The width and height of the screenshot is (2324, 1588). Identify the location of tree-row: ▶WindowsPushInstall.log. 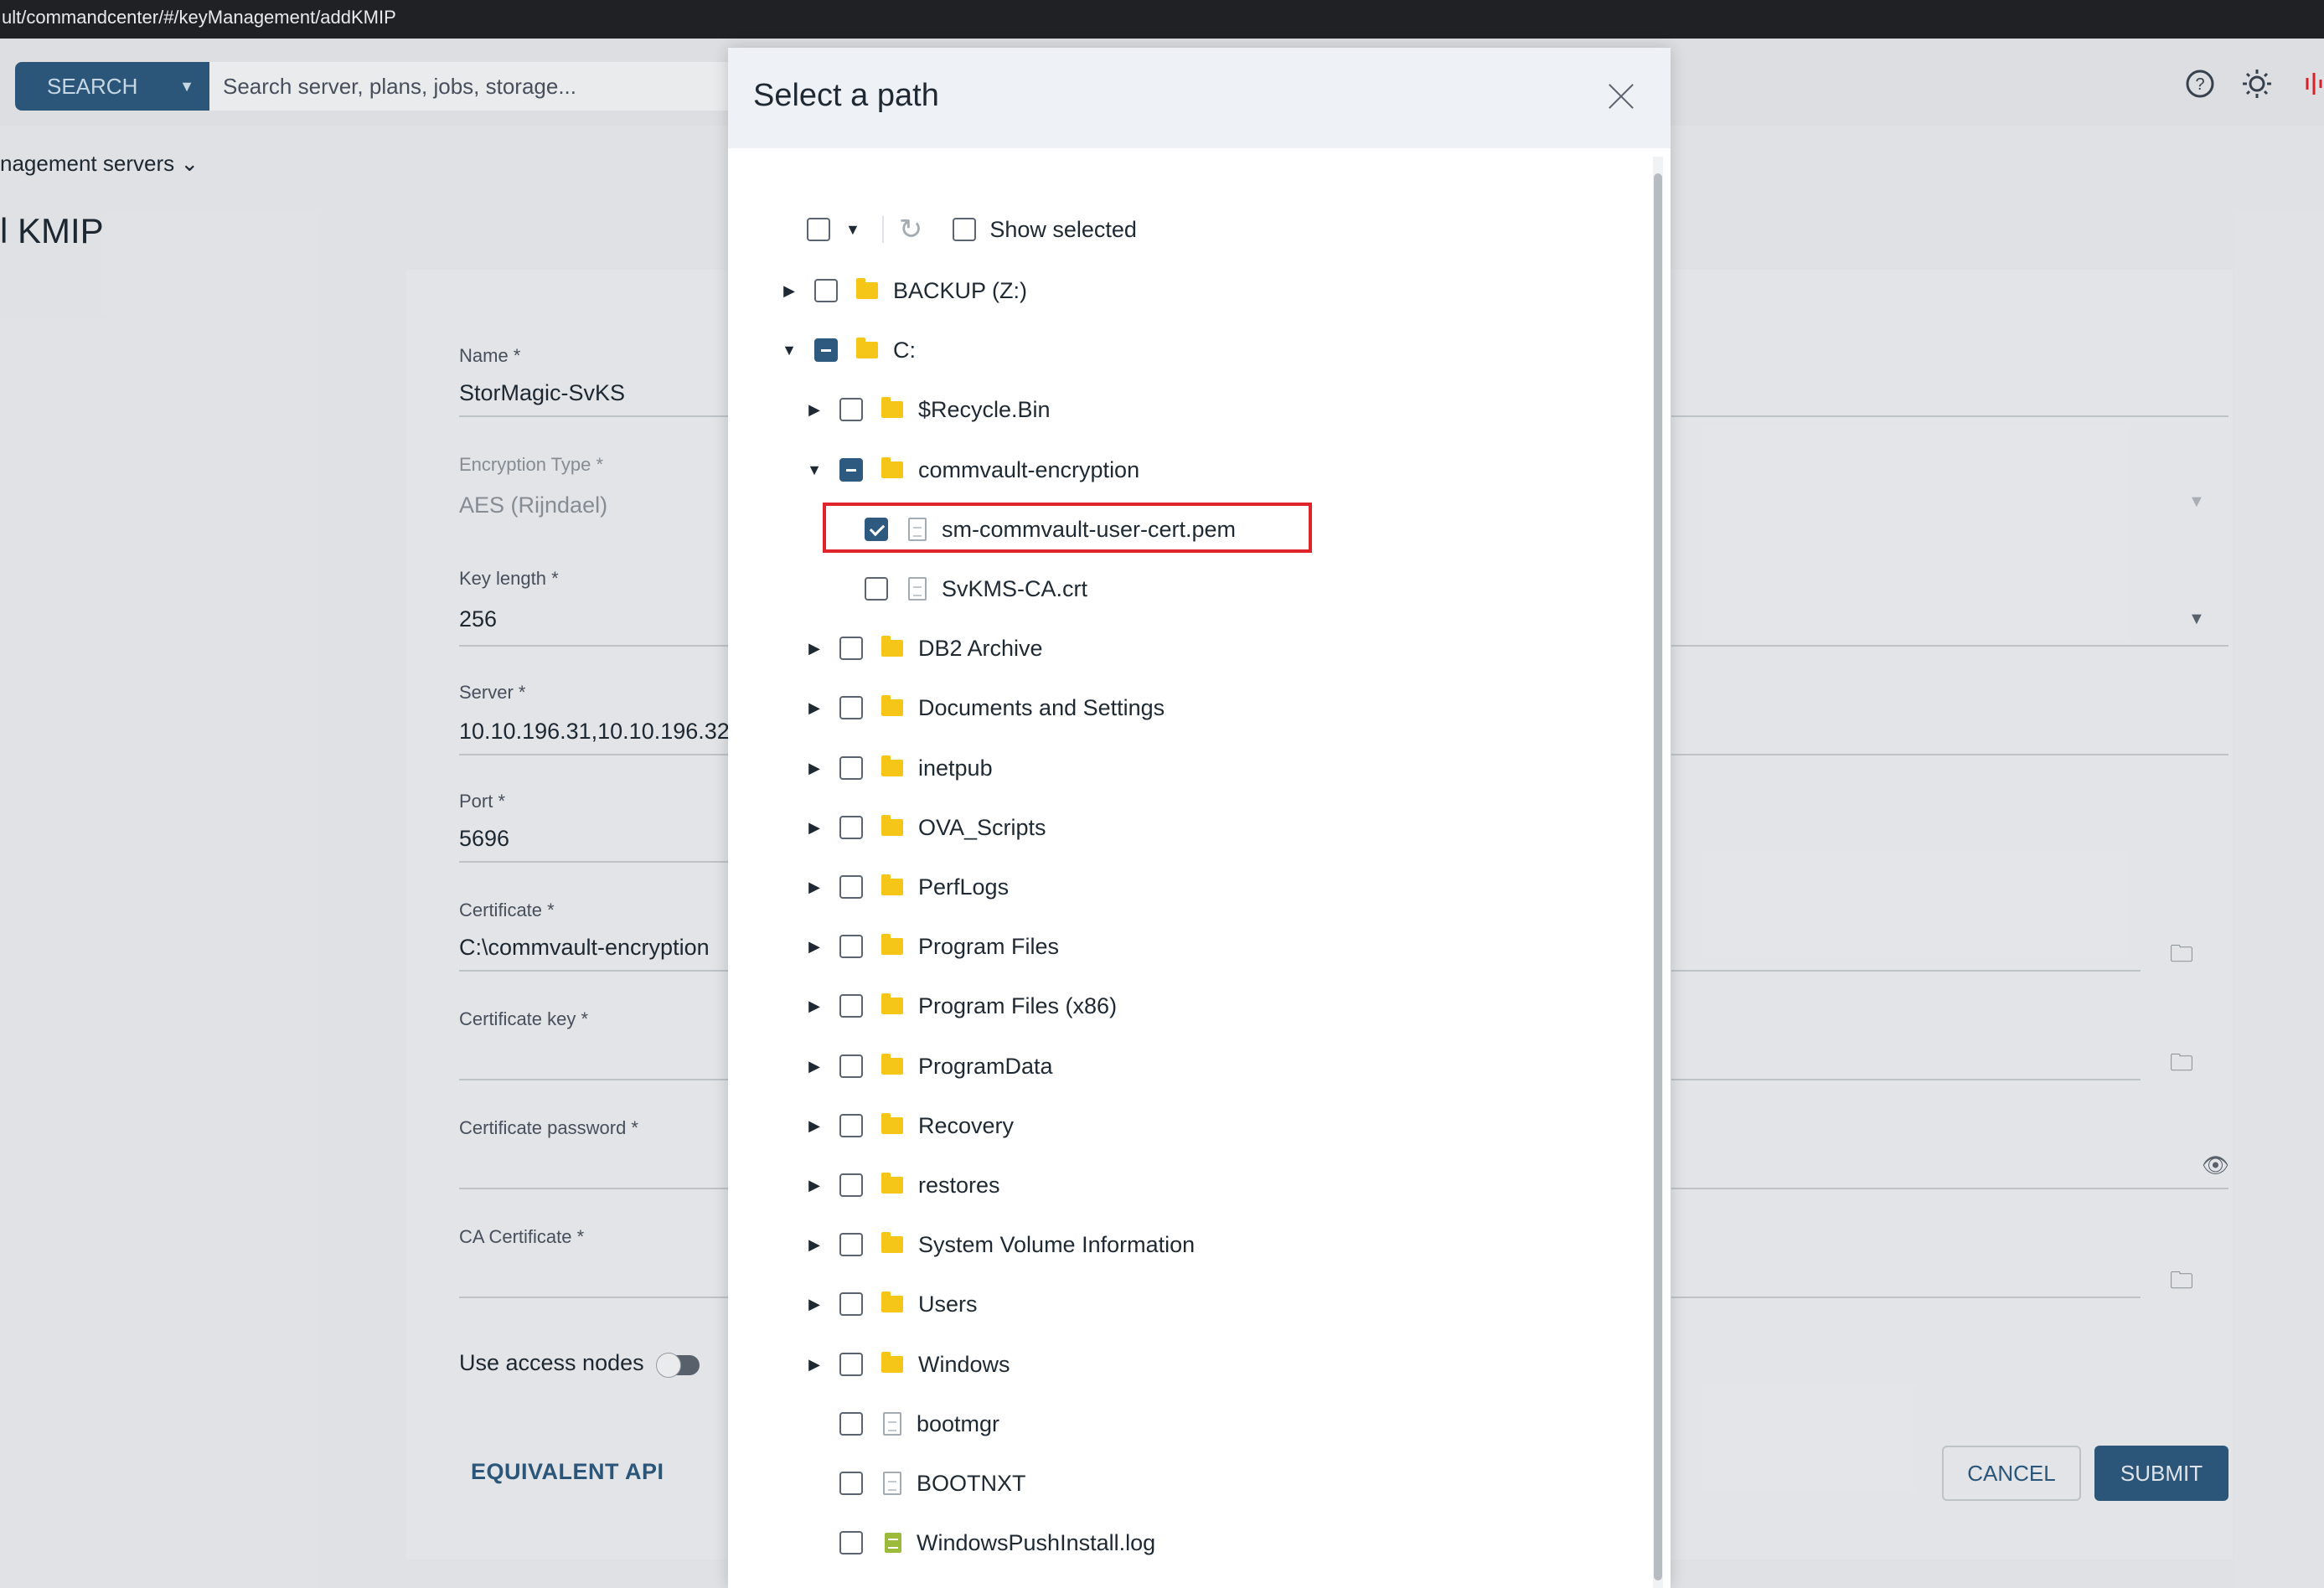
(979, 1543).